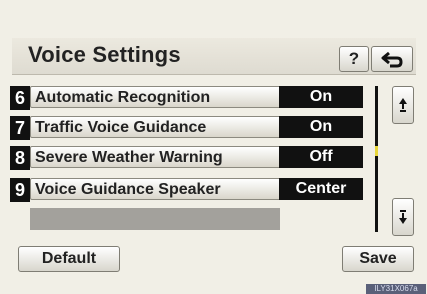  I want to click on row-number: 9, so click(20, 190).